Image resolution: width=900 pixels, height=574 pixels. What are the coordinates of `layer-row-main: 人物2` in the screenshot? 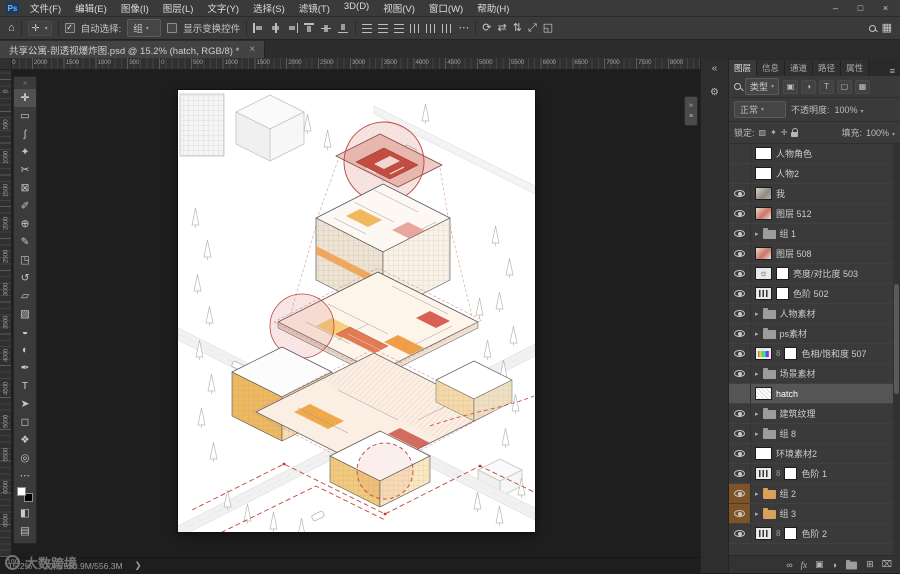 It's located at (825, 173).